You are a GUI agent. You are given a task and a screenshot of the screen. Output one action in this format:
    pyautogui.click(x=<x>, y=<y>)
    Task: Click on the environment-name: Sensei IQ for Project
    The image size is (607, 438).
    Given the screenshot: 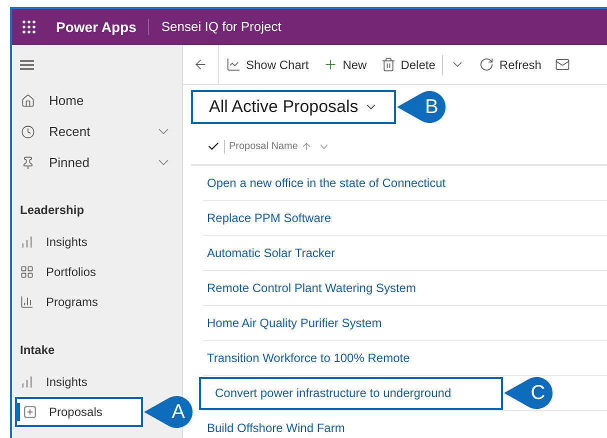 What is the action you would take?
    pyautogui.click(x=221, y=27)
    